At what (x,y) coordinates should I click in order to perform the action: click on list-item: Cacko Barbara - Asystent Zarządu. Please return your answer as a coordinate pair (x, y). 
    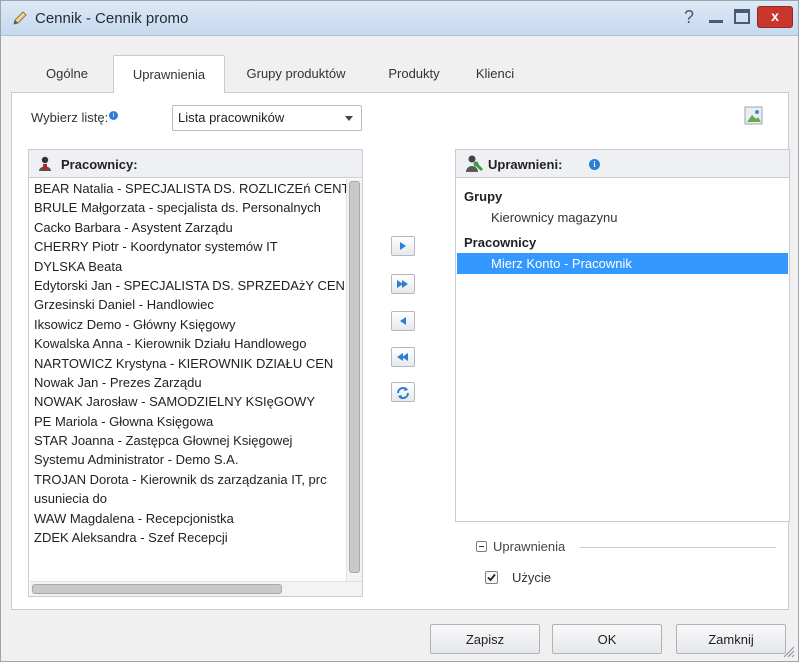
    Looking at the image, I should click on (188, 227).